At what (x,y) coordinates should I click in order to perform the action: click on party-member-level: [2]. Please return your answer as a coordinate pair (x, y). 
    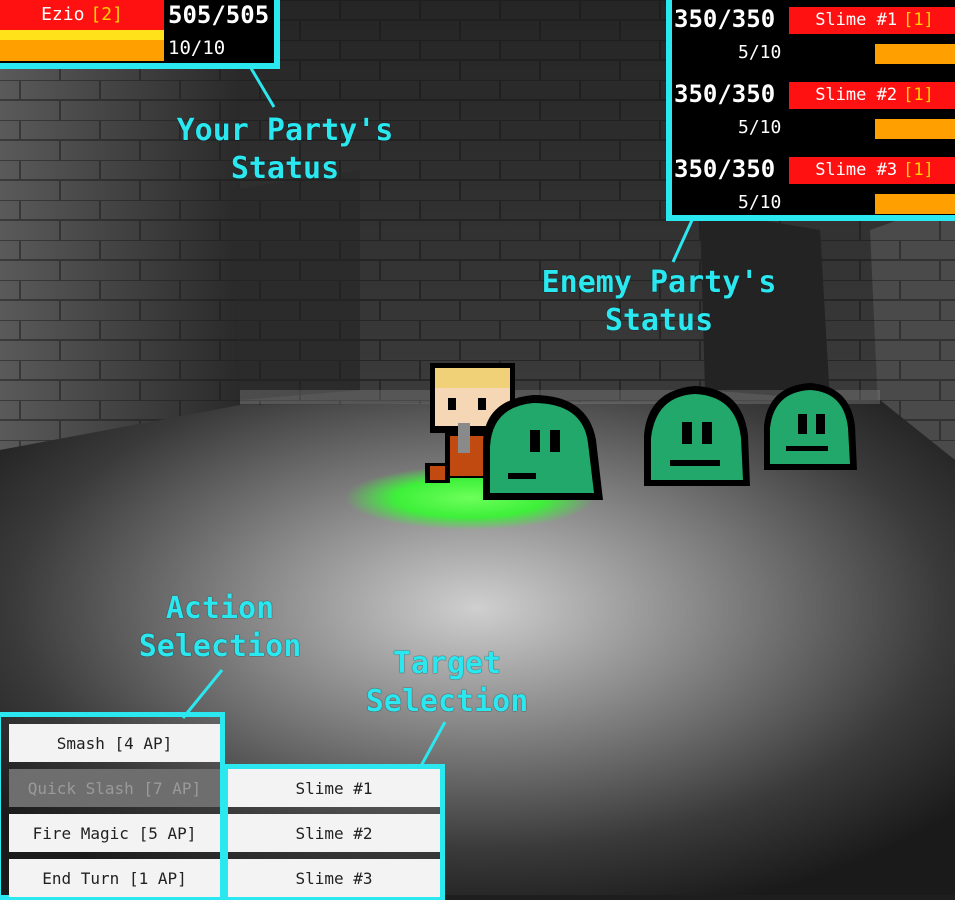
    Looking at the image, I should click on (106, 14).